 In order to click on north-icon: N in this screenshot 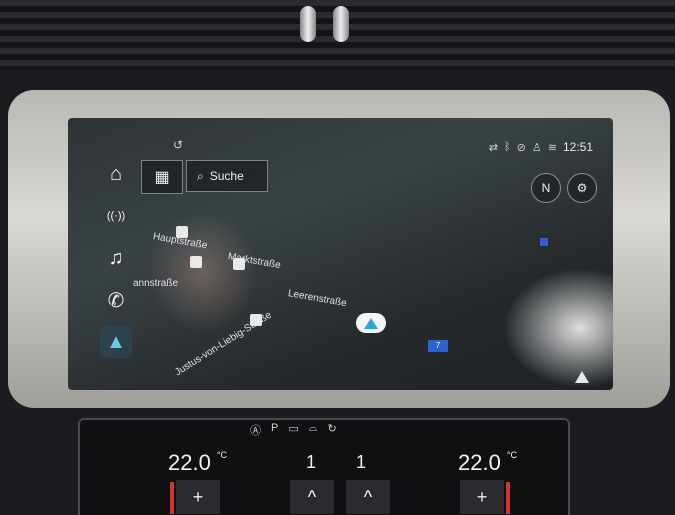, I will do `click(546, 188)`.